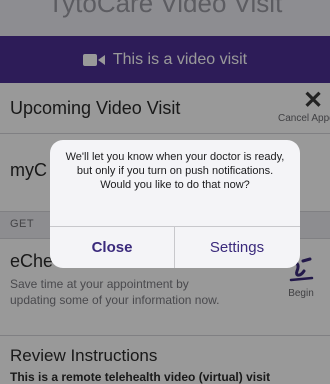 This screenshot has width=330, height=384. I want to click on settings-button: Settings, so click(237, 247).